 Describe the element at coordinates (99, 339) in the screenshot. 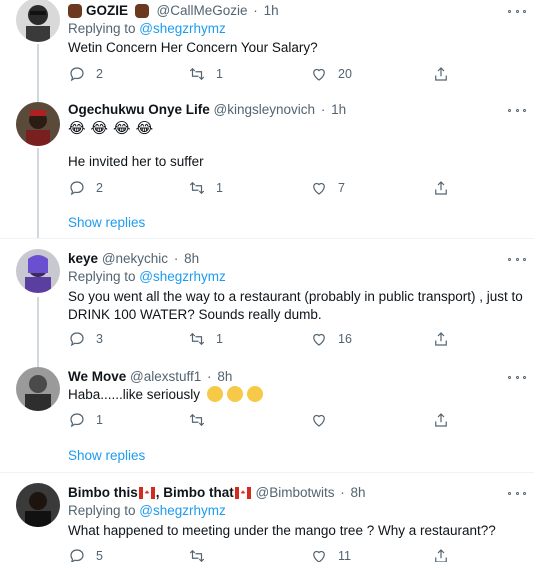

I see `reply-count: 3` at that location.